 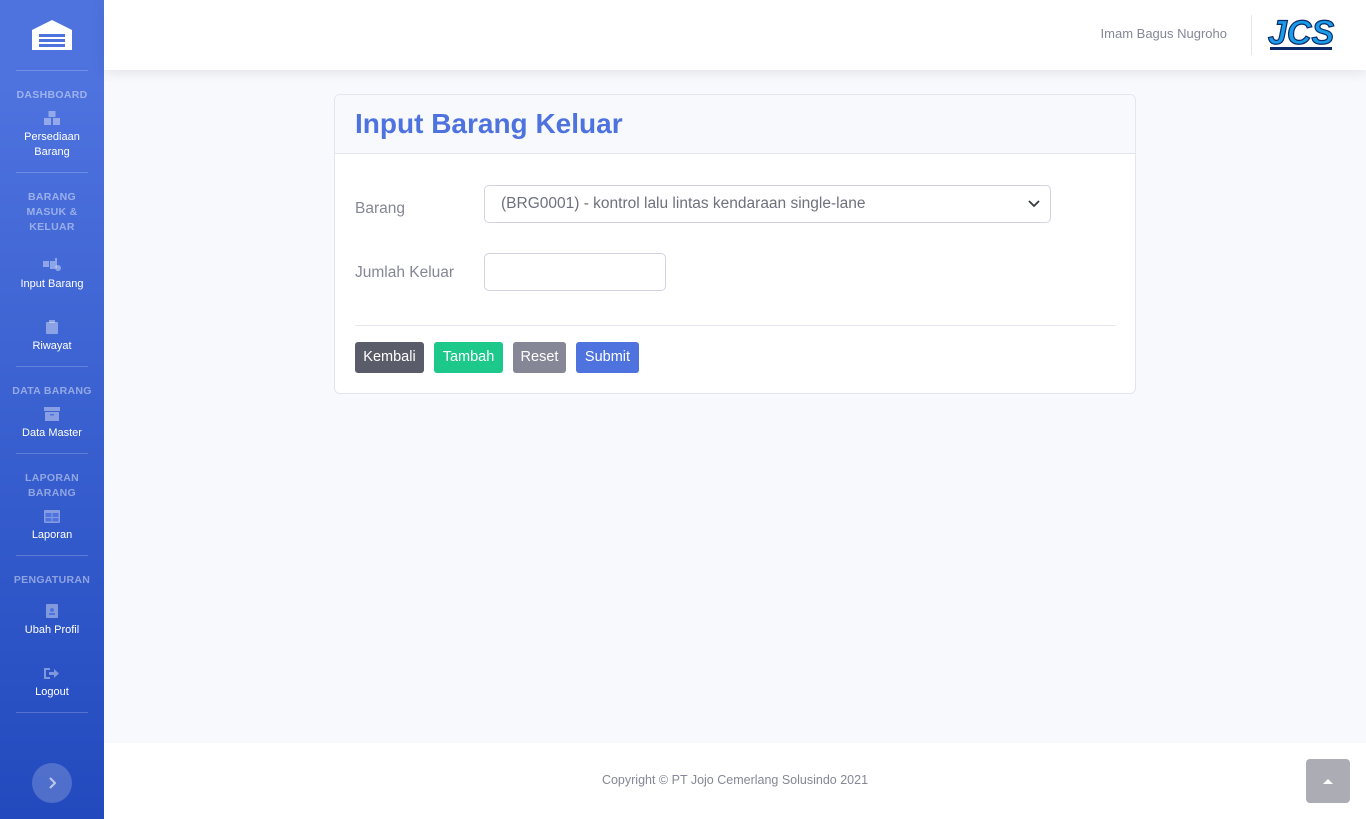 I want to click on sidebar-item-persediaan-barang: Persediaan Barang, so click(x=52, y=135).